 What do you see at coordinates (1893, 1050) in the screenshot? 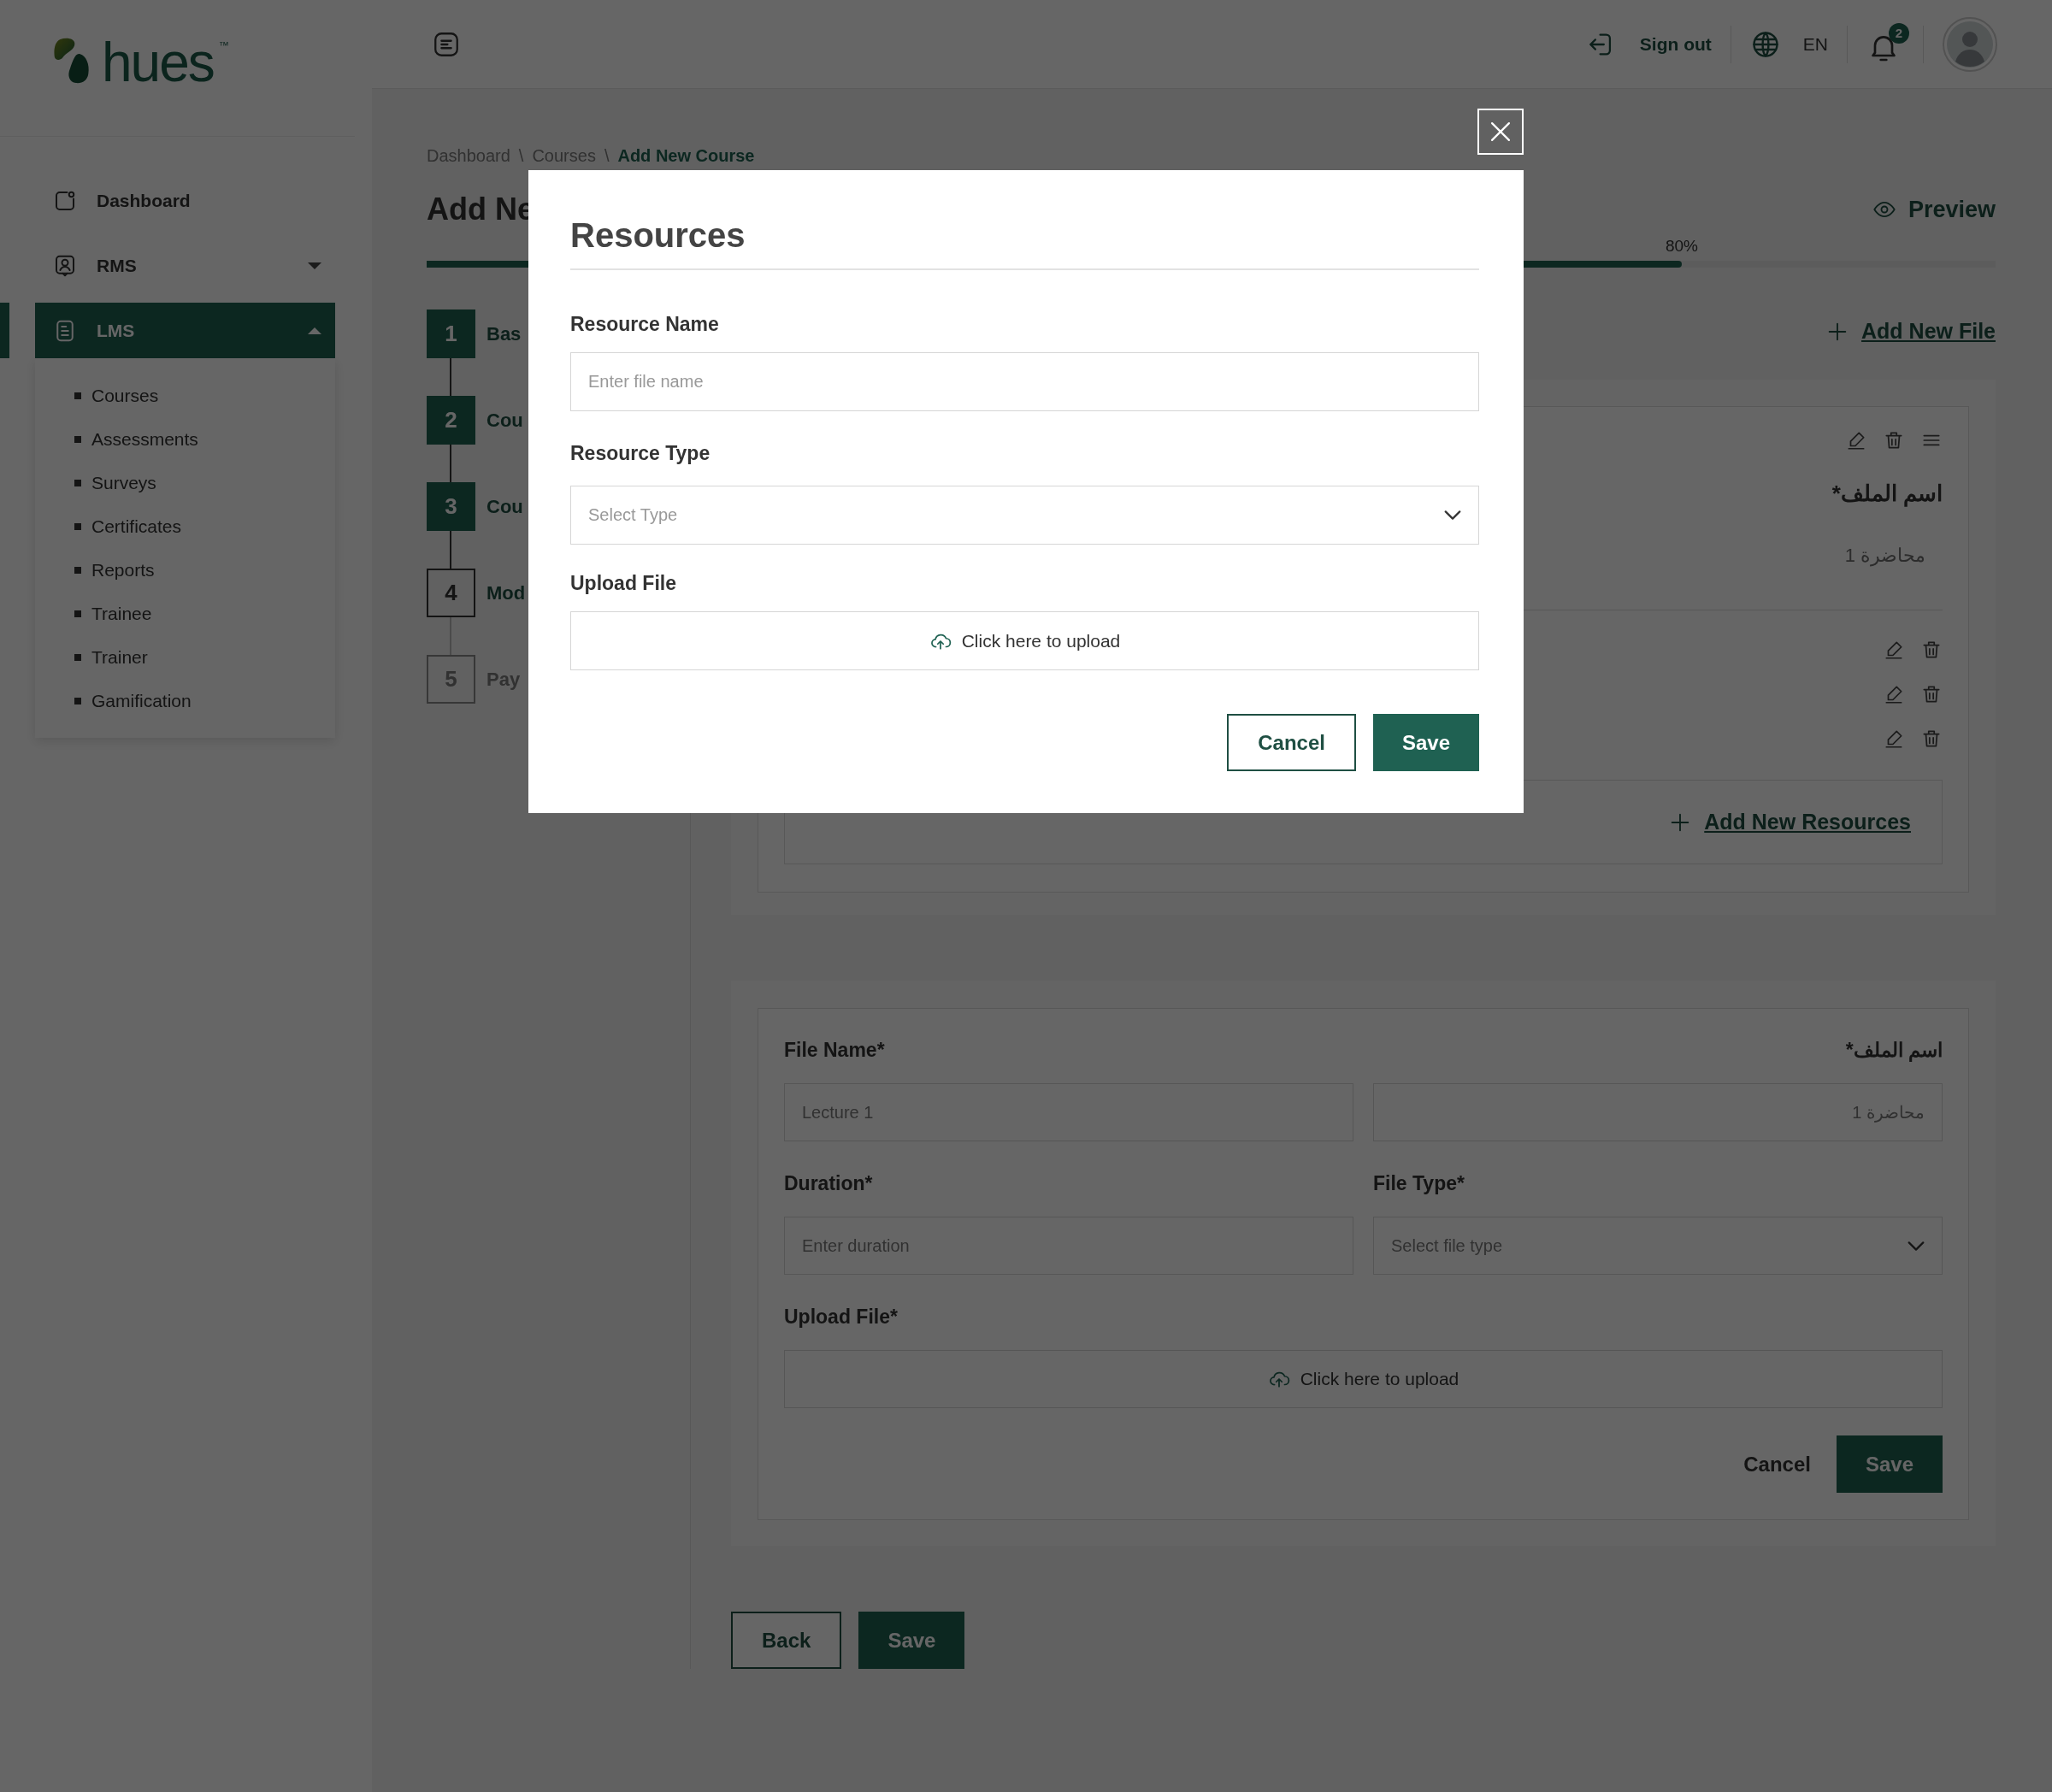
I see `field-label: اسم الملف*` at bounding box center [1893, 1050].